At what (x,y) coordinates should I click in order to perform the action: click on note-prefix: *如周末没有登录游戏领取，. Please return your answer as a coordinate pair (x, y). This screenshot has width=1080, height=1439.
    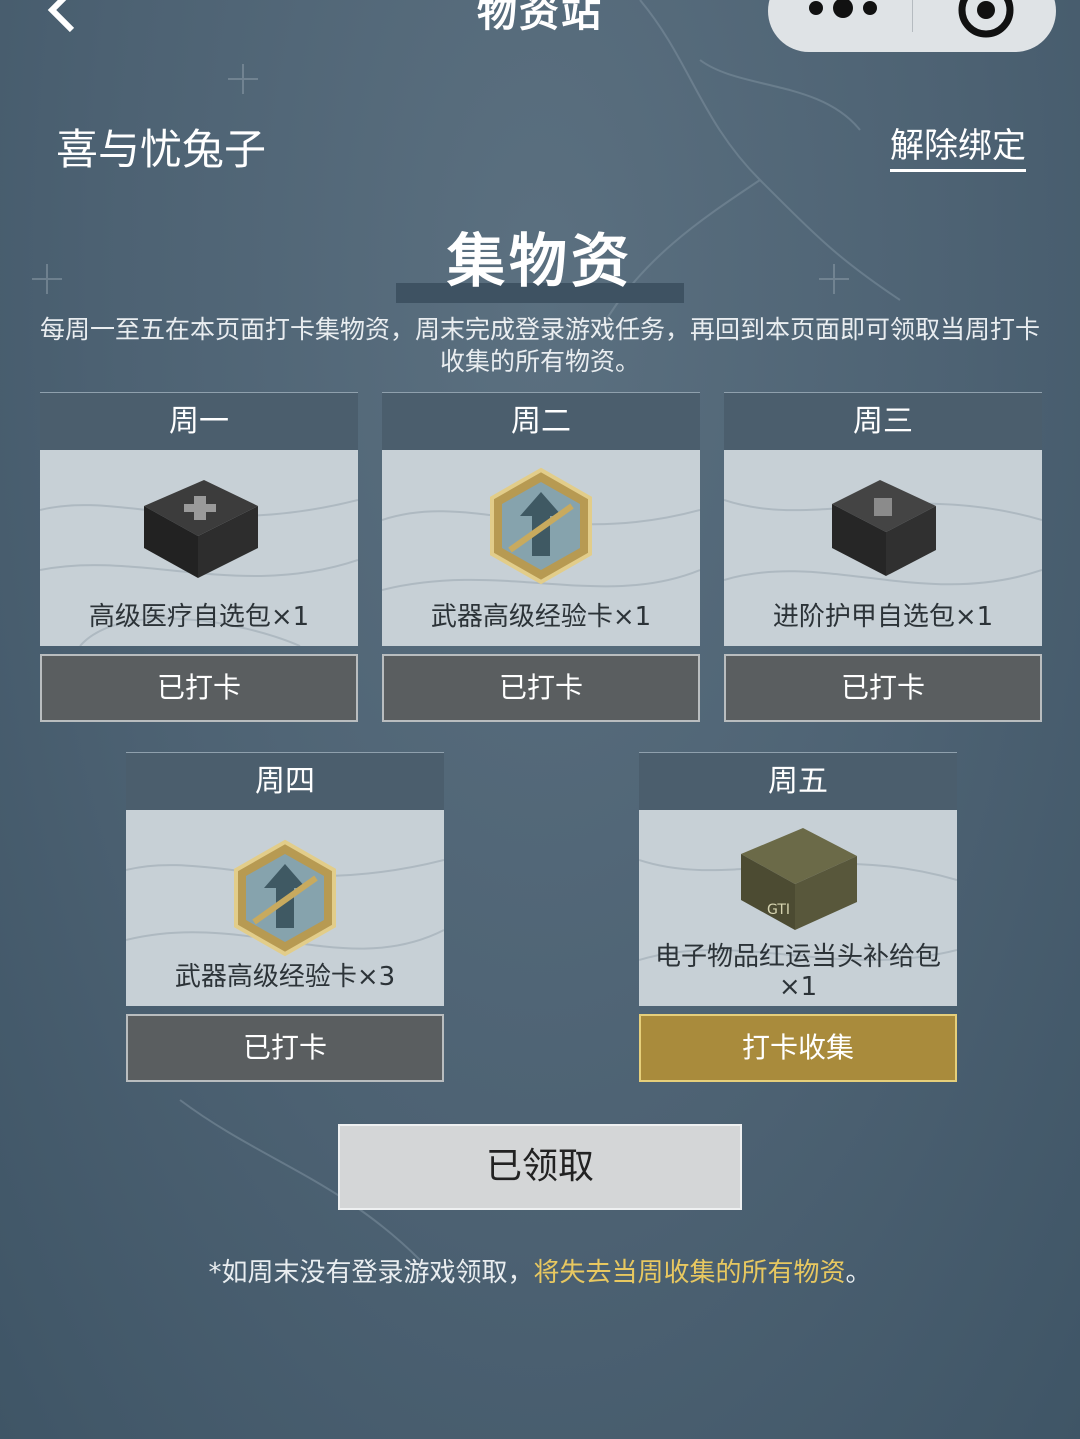
    Looking at the image, I should click on (371, 1273).